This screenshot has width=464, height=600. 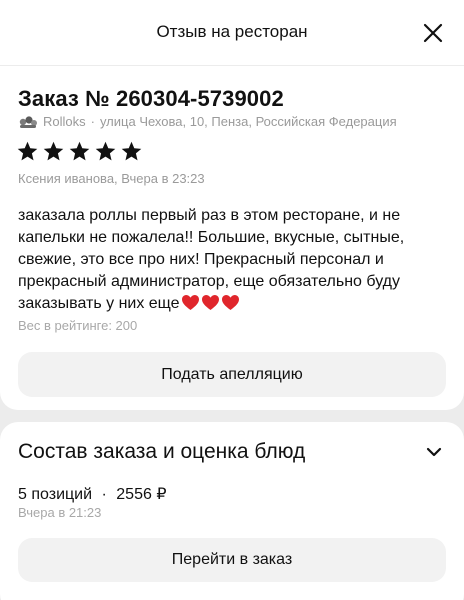 What do you see at coordinates (232, 374) in the screenshot?
I see `appeal-button: Подать апелляцию` at bounding box center [232, 374].